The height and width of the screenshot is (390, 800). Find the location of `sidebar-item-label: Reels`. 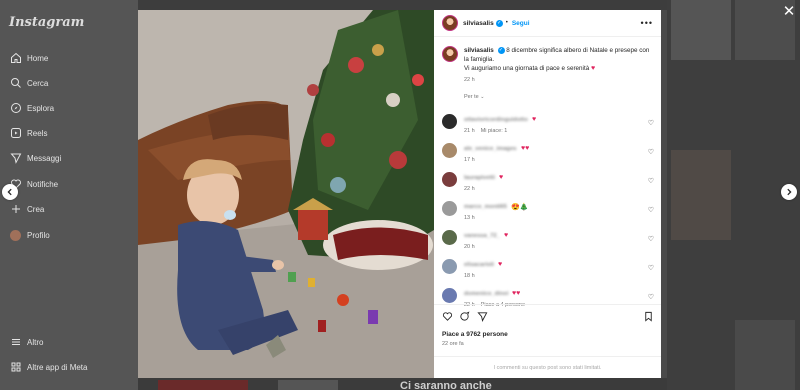

sidebar-item-label: Reels is located at coordinates (37, 133).